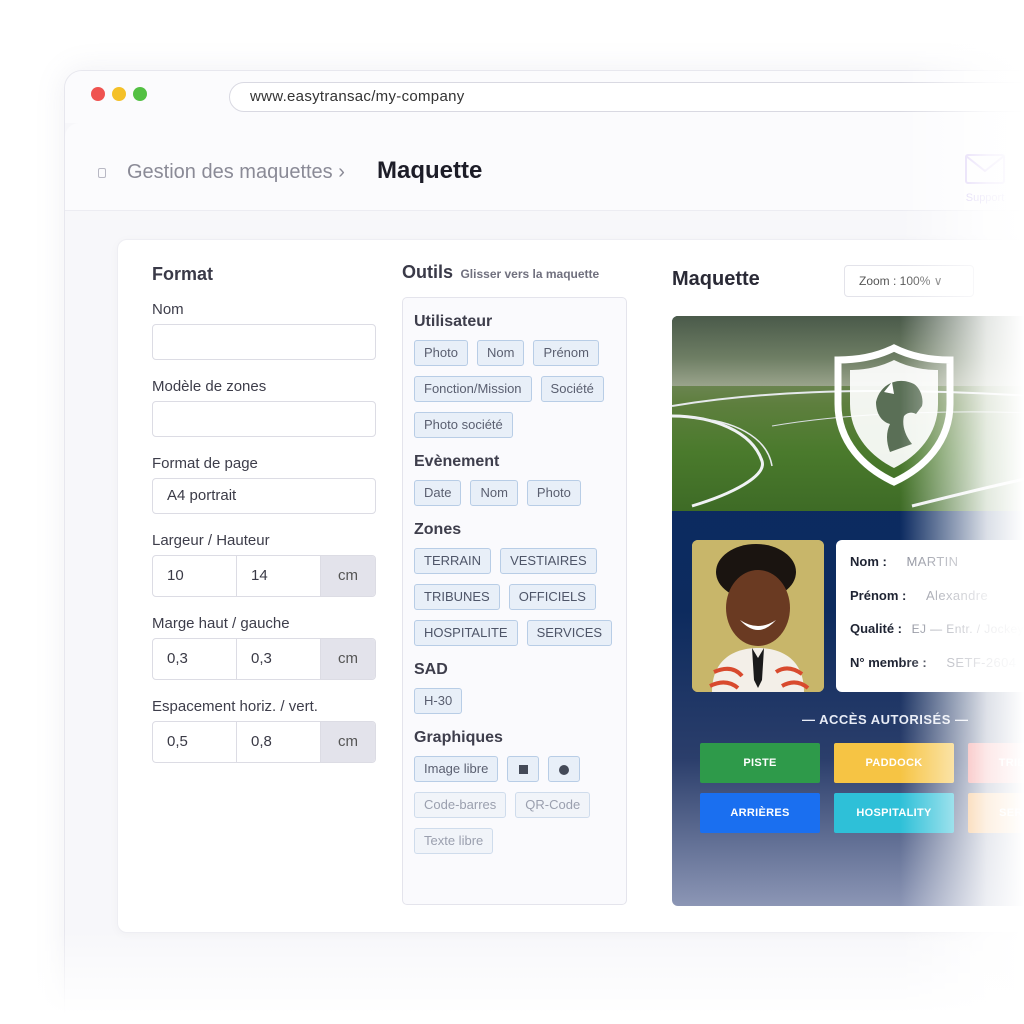 The image size is (1024, 1024). Describe the element at coordinates (195, 742) in the screenshot. I see `spacing-h-input: 0,5` at that location.